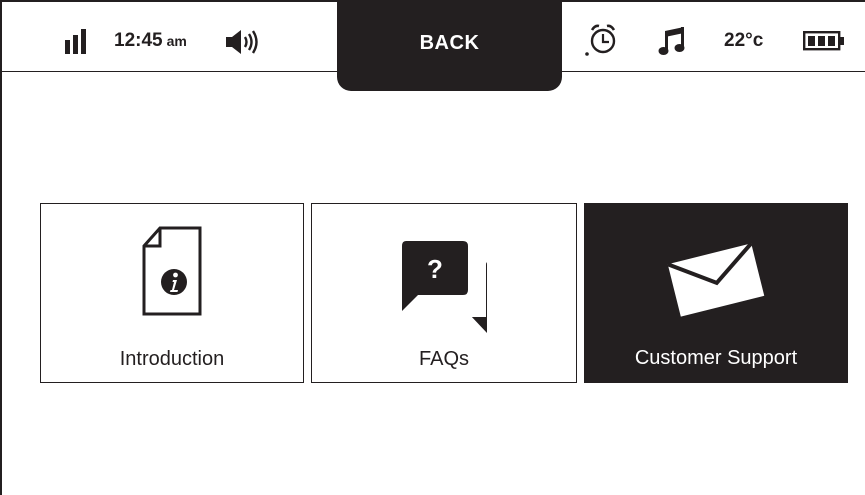 The image size is (865, 495). Describe the element at coordinates (443, 359) in the screenshot. I see `tile-faqs-label: FAQs` at that location.